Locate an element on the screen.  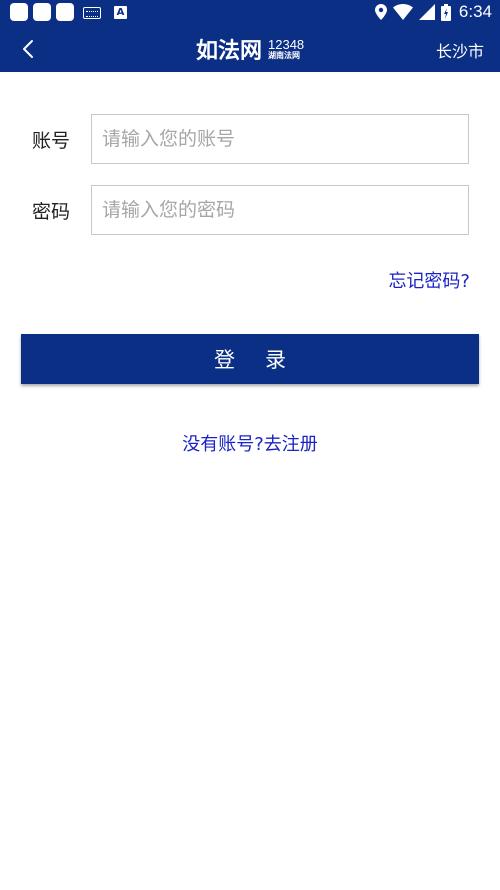
logo-side: 12348 湖南法网 is located at coordinates (286, 49).